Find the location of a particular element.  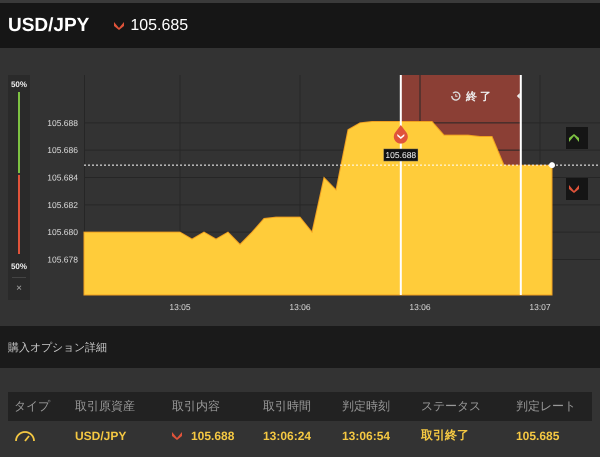

column-header: 取引原資産 is located at coordinates (105, 406).